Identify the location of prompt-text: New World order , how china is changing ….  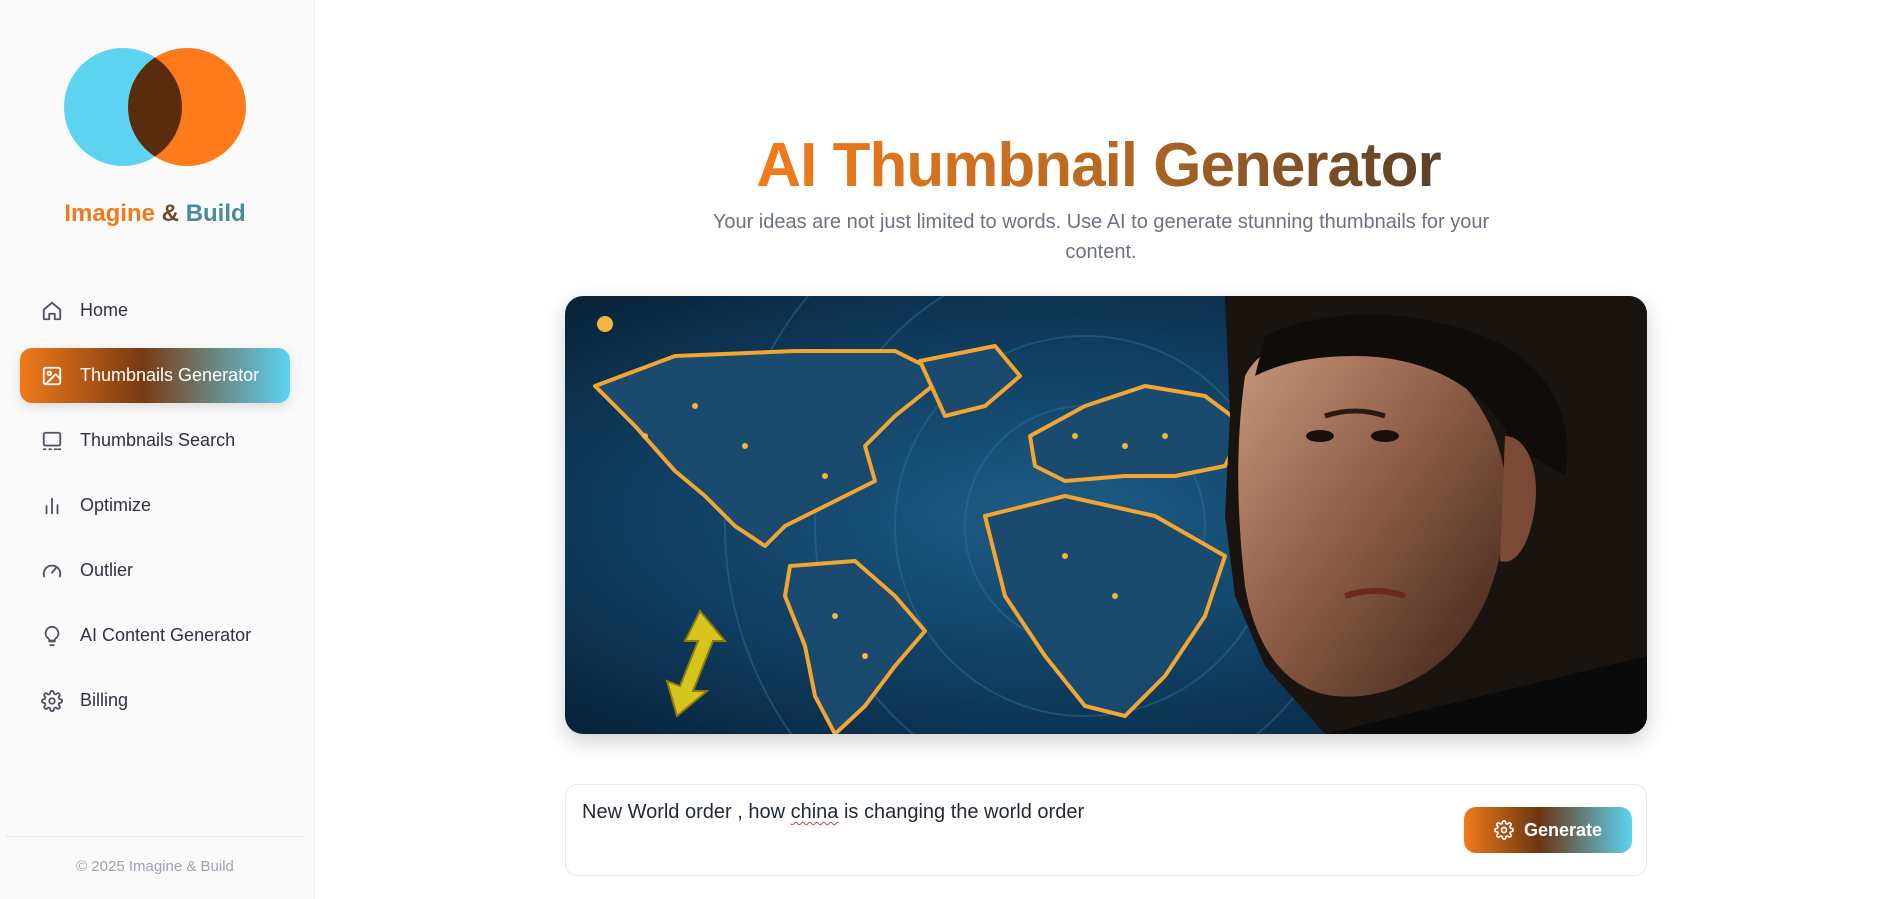
(833, 812).